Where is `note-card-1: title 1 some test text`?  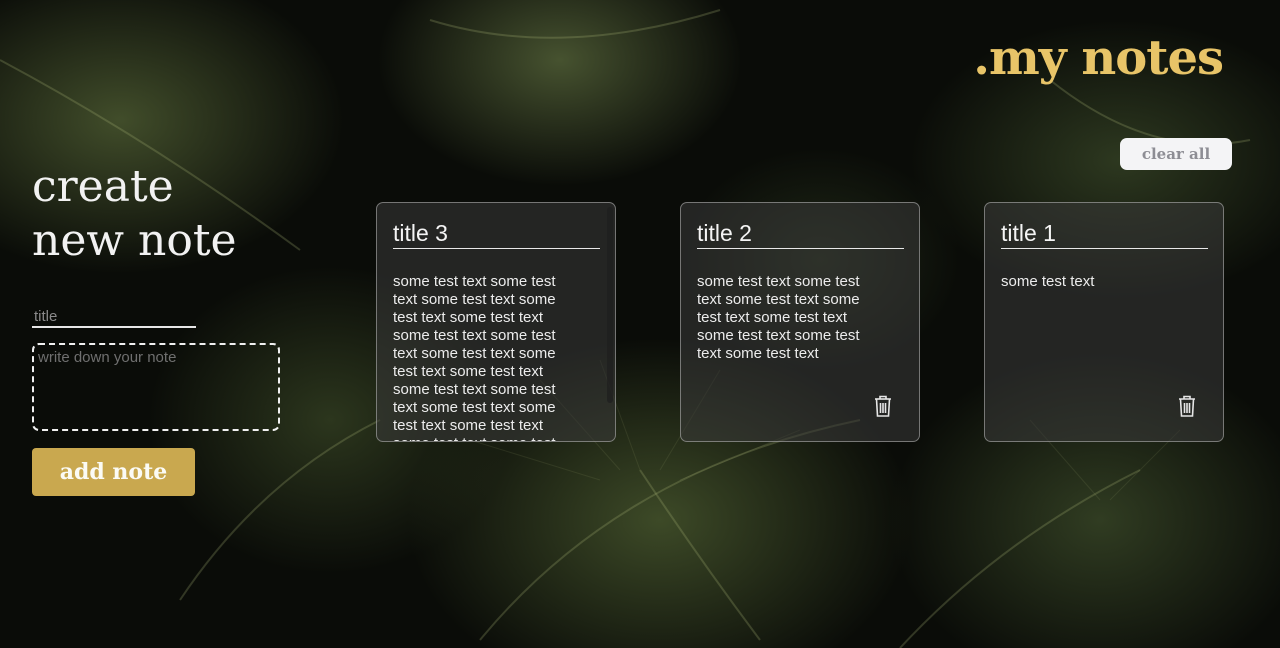 note-card-1: title 1 some test text is located at coordinates (1104, 322).